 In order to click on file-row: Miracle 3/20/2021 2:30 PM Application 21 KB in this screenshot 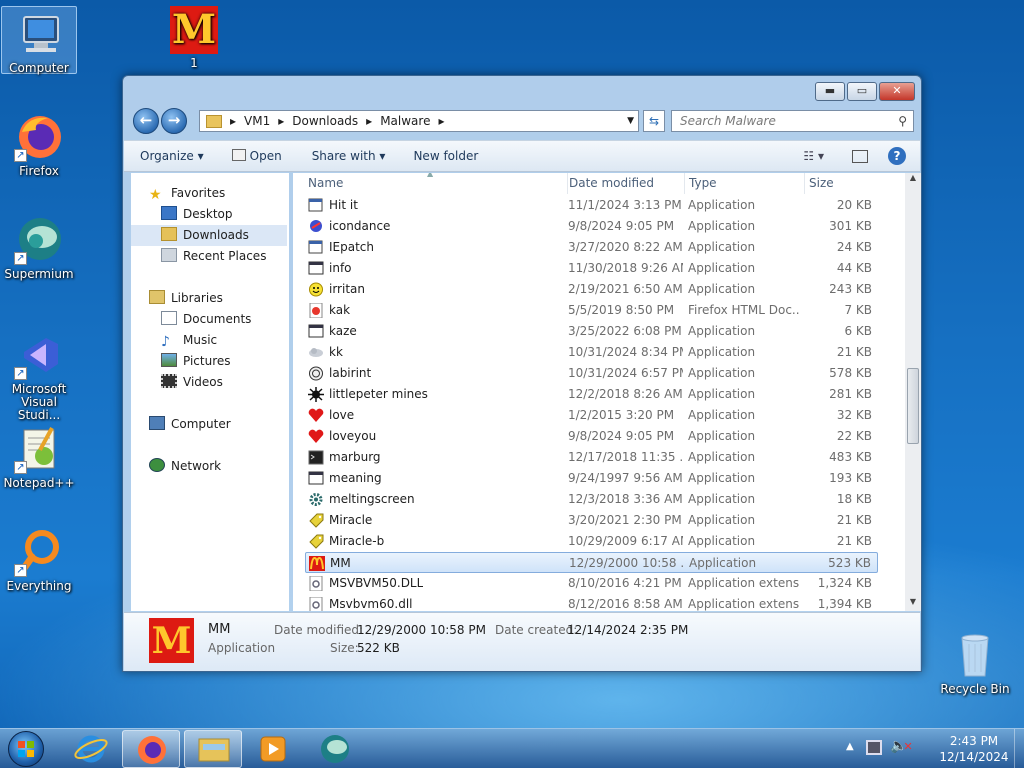, I will do `click(591, 520)`.